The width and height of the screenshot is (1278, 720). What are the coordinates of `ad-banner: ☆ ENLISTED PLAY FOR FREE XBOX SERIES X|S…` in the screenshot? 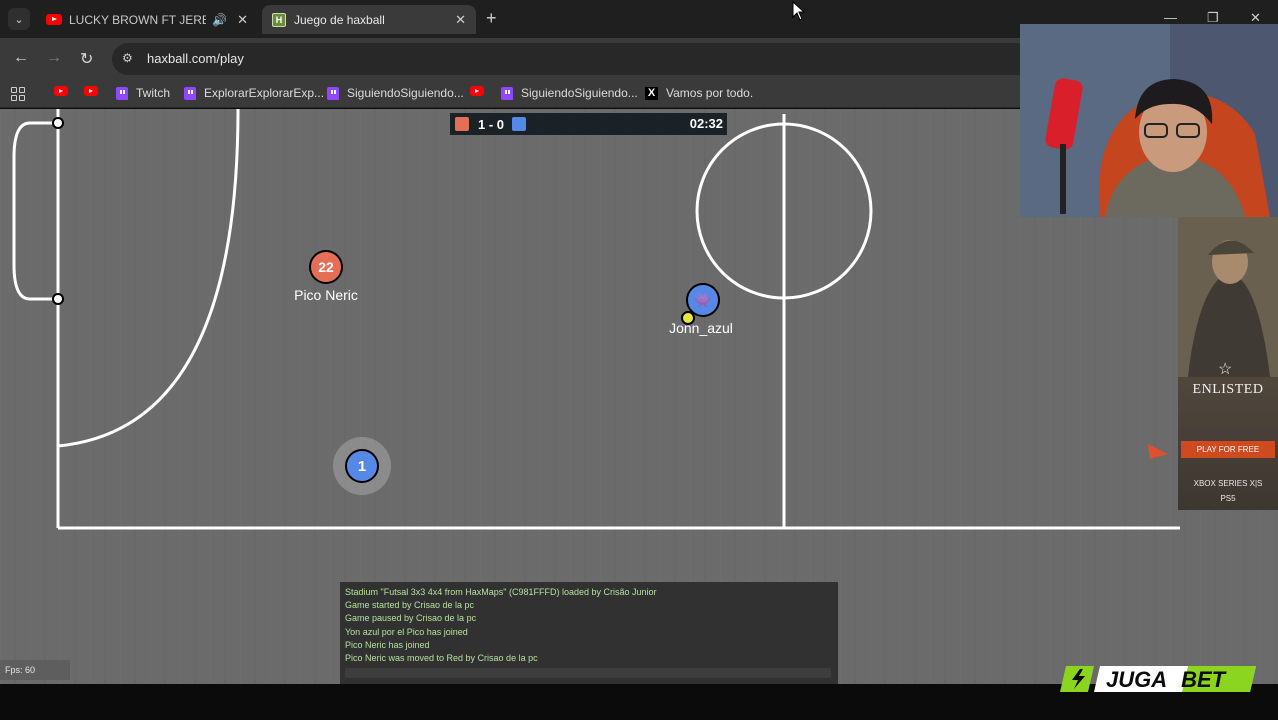 It's located at (1228, 363).